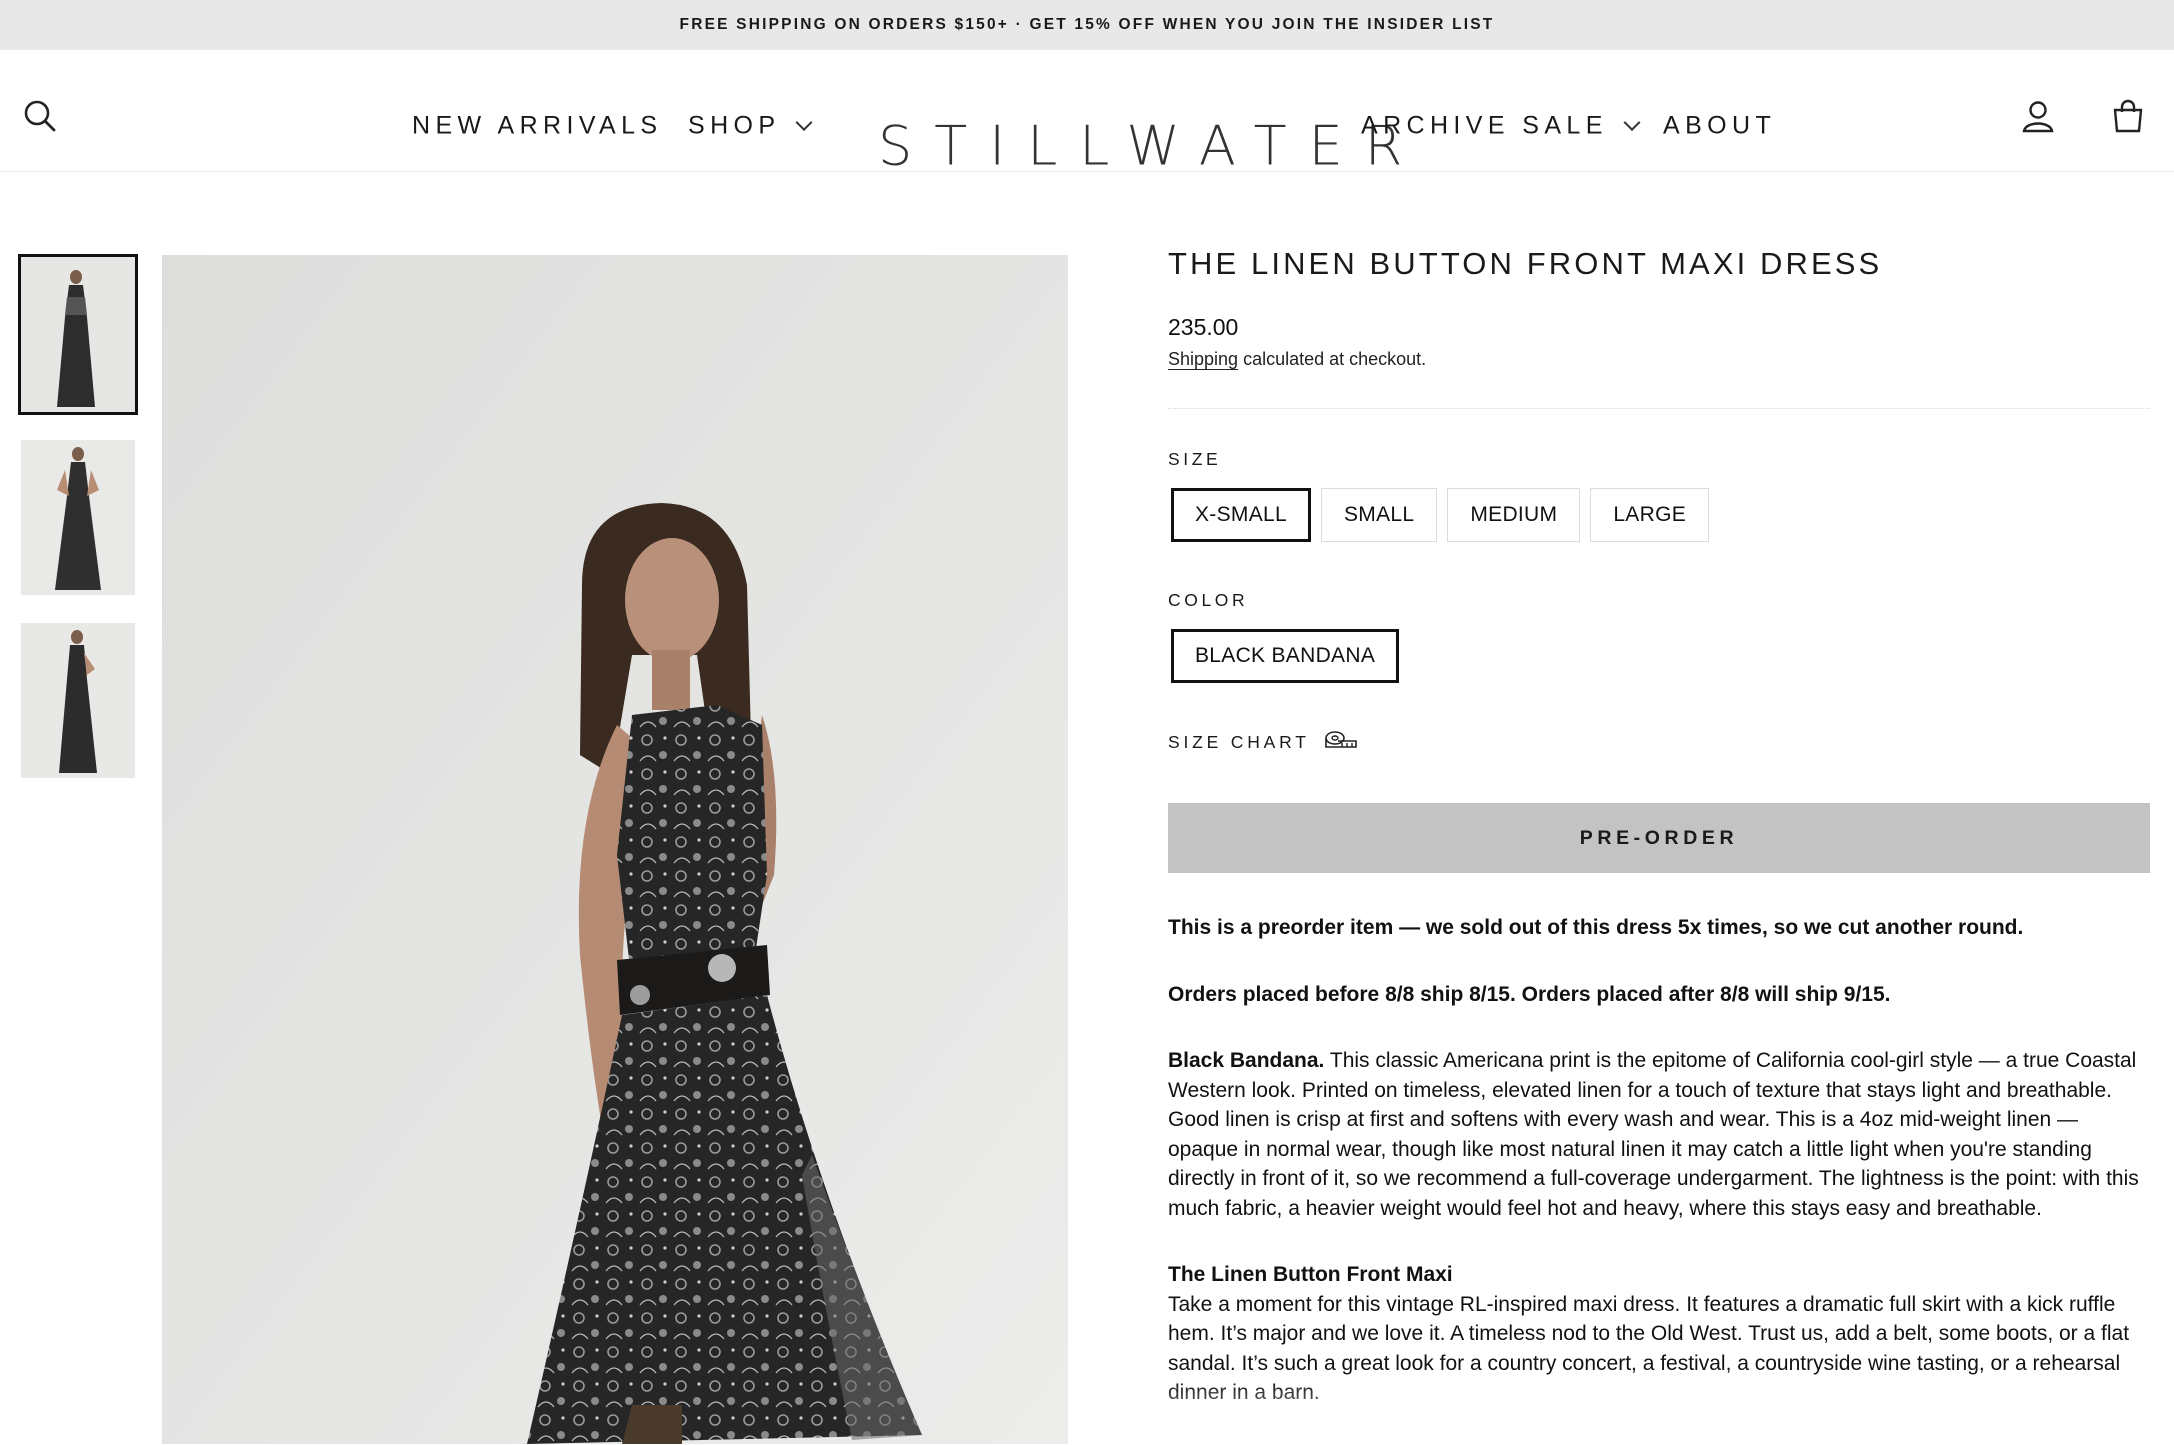  Describe the element at coordinates (1514, 515) in the screenshot. I see `size-option-medium: MEDIUM` at that location.